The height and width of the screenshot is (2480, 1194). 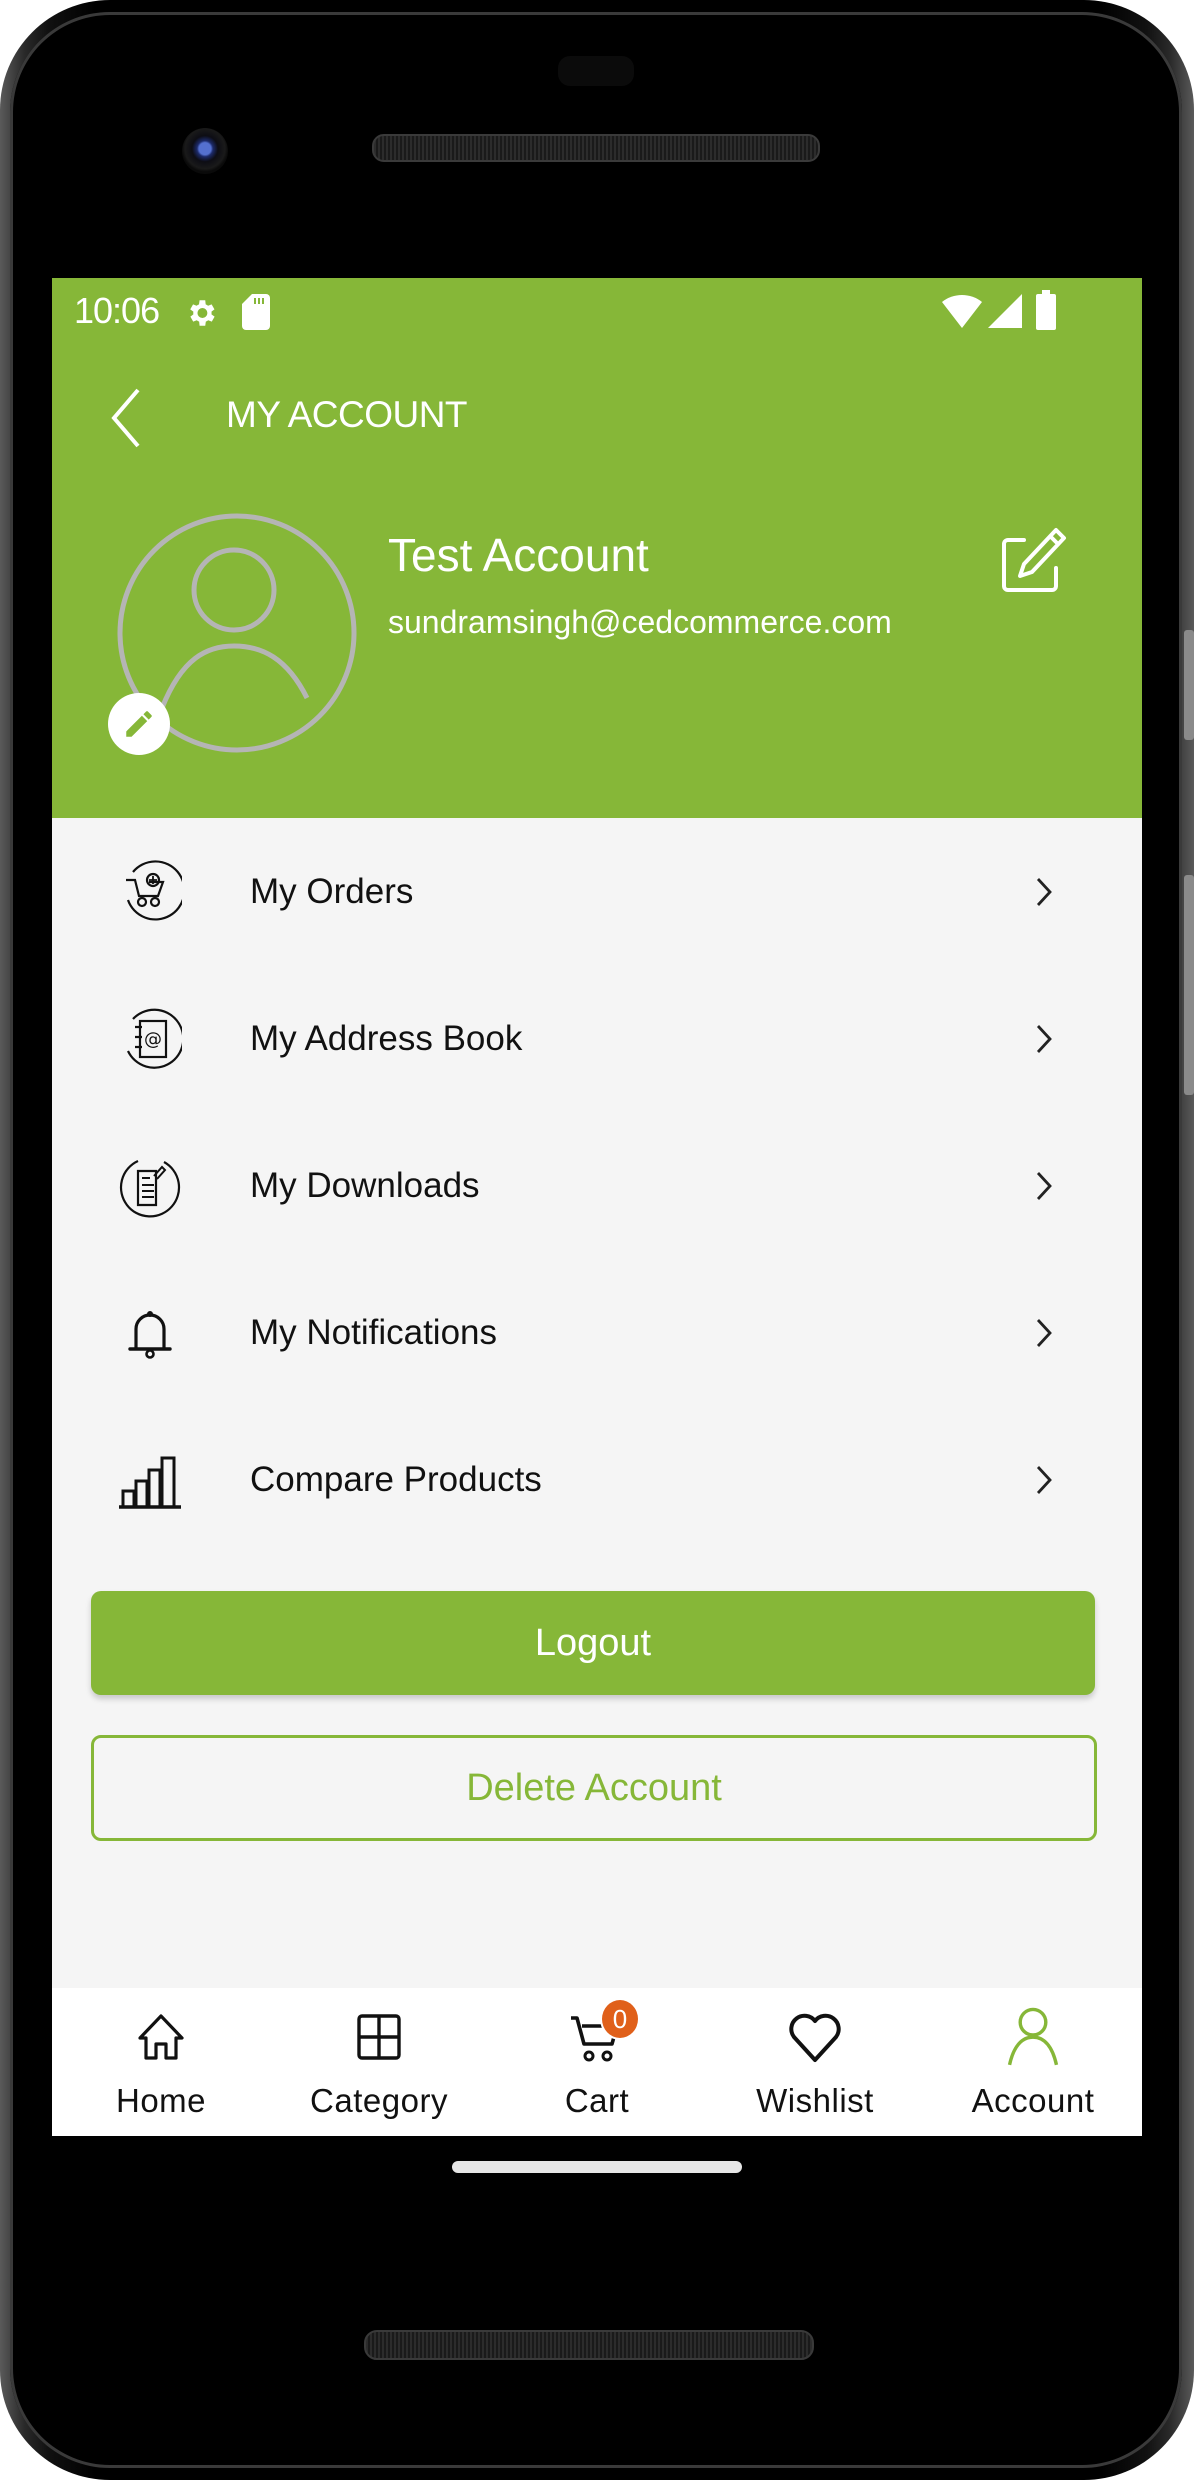 What do you see at coordinates (1005, 311) in the screenshot?
I see `cellular-signal-icon` at bounding box center [1005, 311].